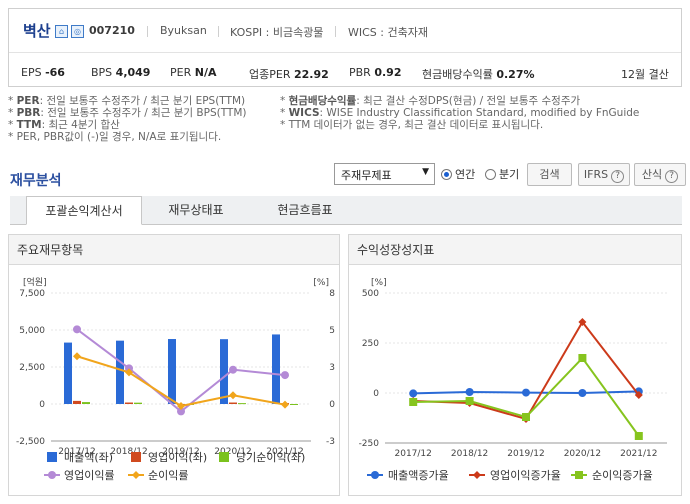 This screenshot has height=504, width=690. I want to click on chevron-down-icon: ▼, so click(425, 172).